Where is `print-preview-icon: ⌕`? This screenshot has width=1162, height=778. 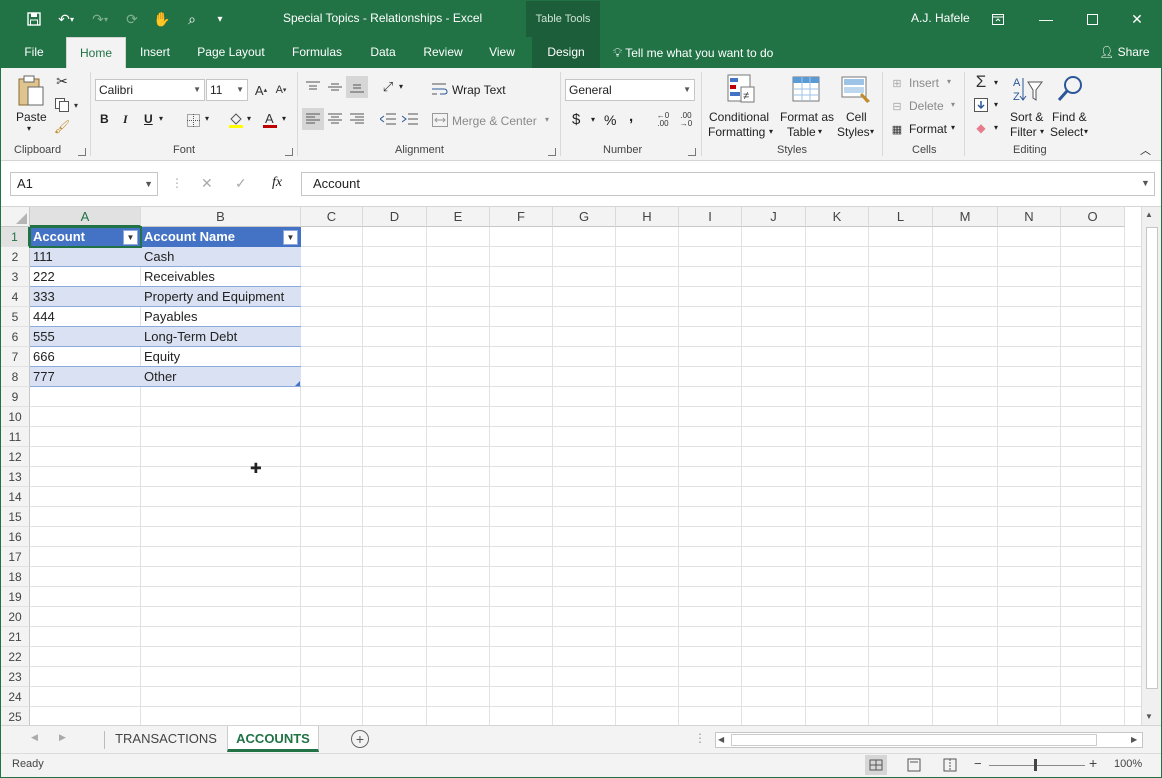 print-preview-icon: ⌕ is located at coordinates (192, 19).